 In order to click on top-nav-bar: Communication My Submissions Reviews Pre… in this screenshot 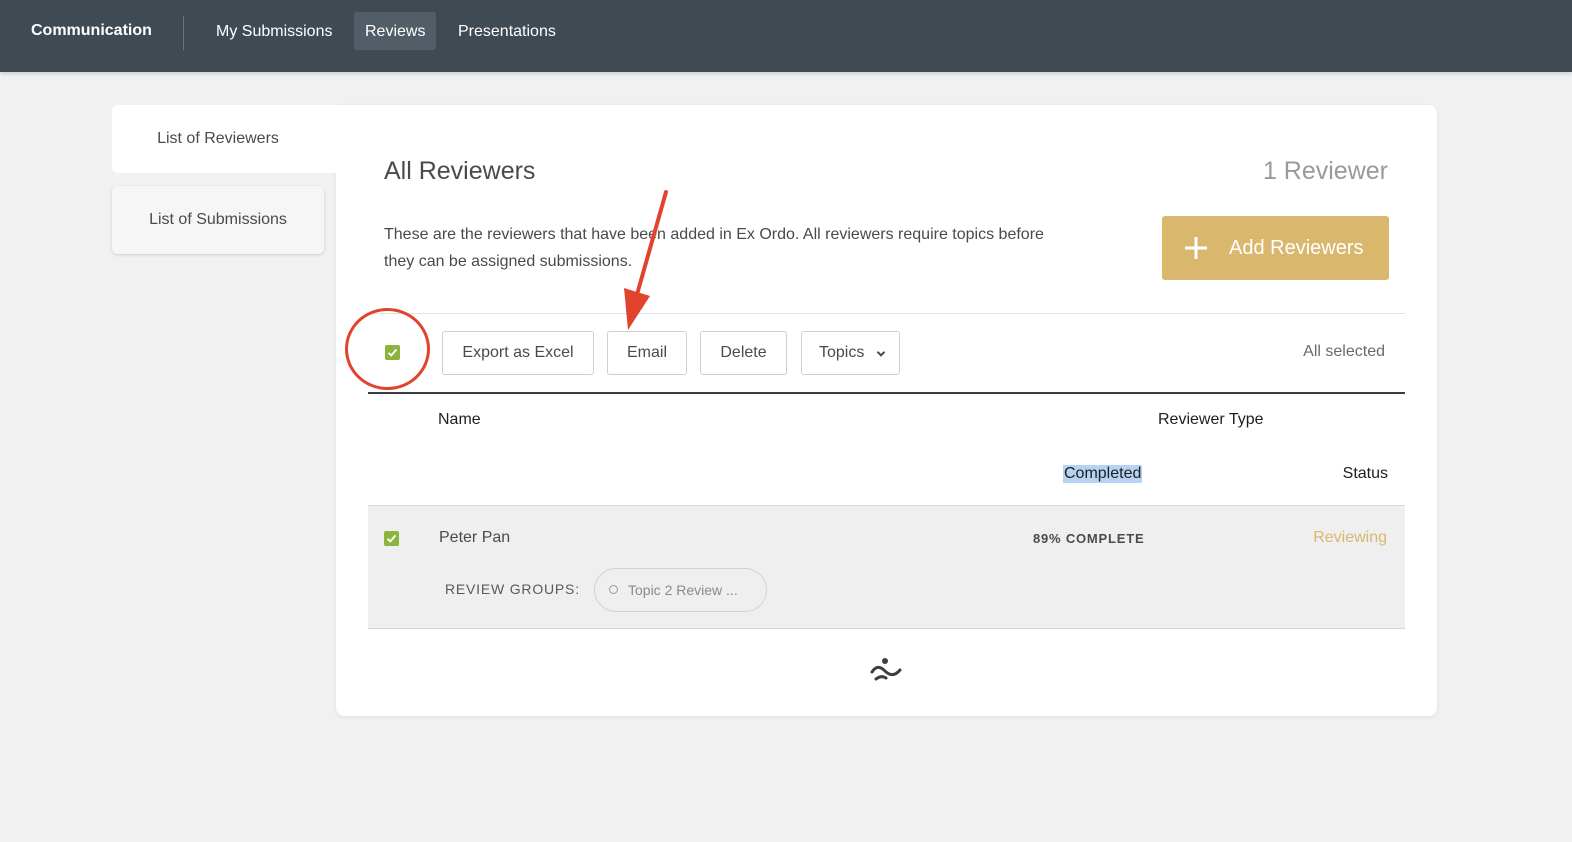, I will do `click(786, 36)`.